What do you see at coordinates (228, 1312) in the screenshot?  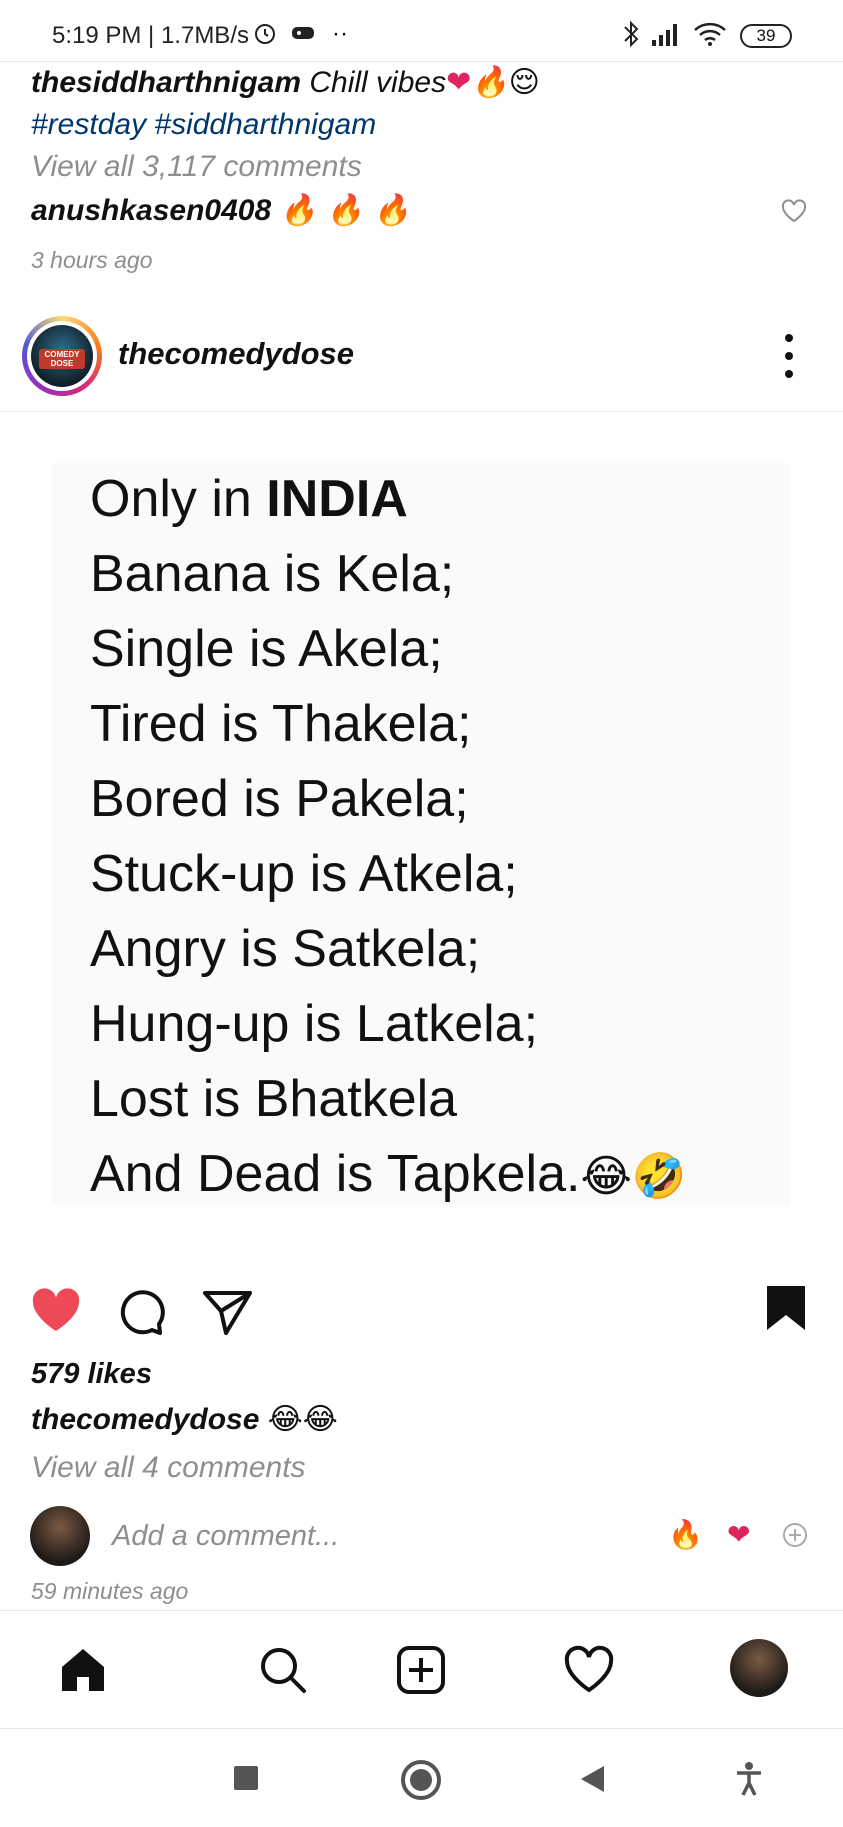 I see `share-paper-plane-icon` at bounding box center [228, 1312].